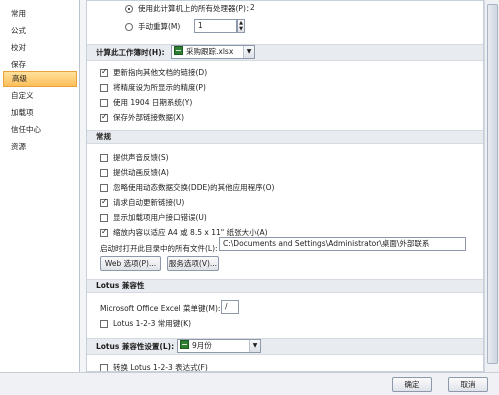 The image size is (499, 395). Describe the element at coordinates (178, 50) in the screenshot. I see `excel-file-icon` at that location.